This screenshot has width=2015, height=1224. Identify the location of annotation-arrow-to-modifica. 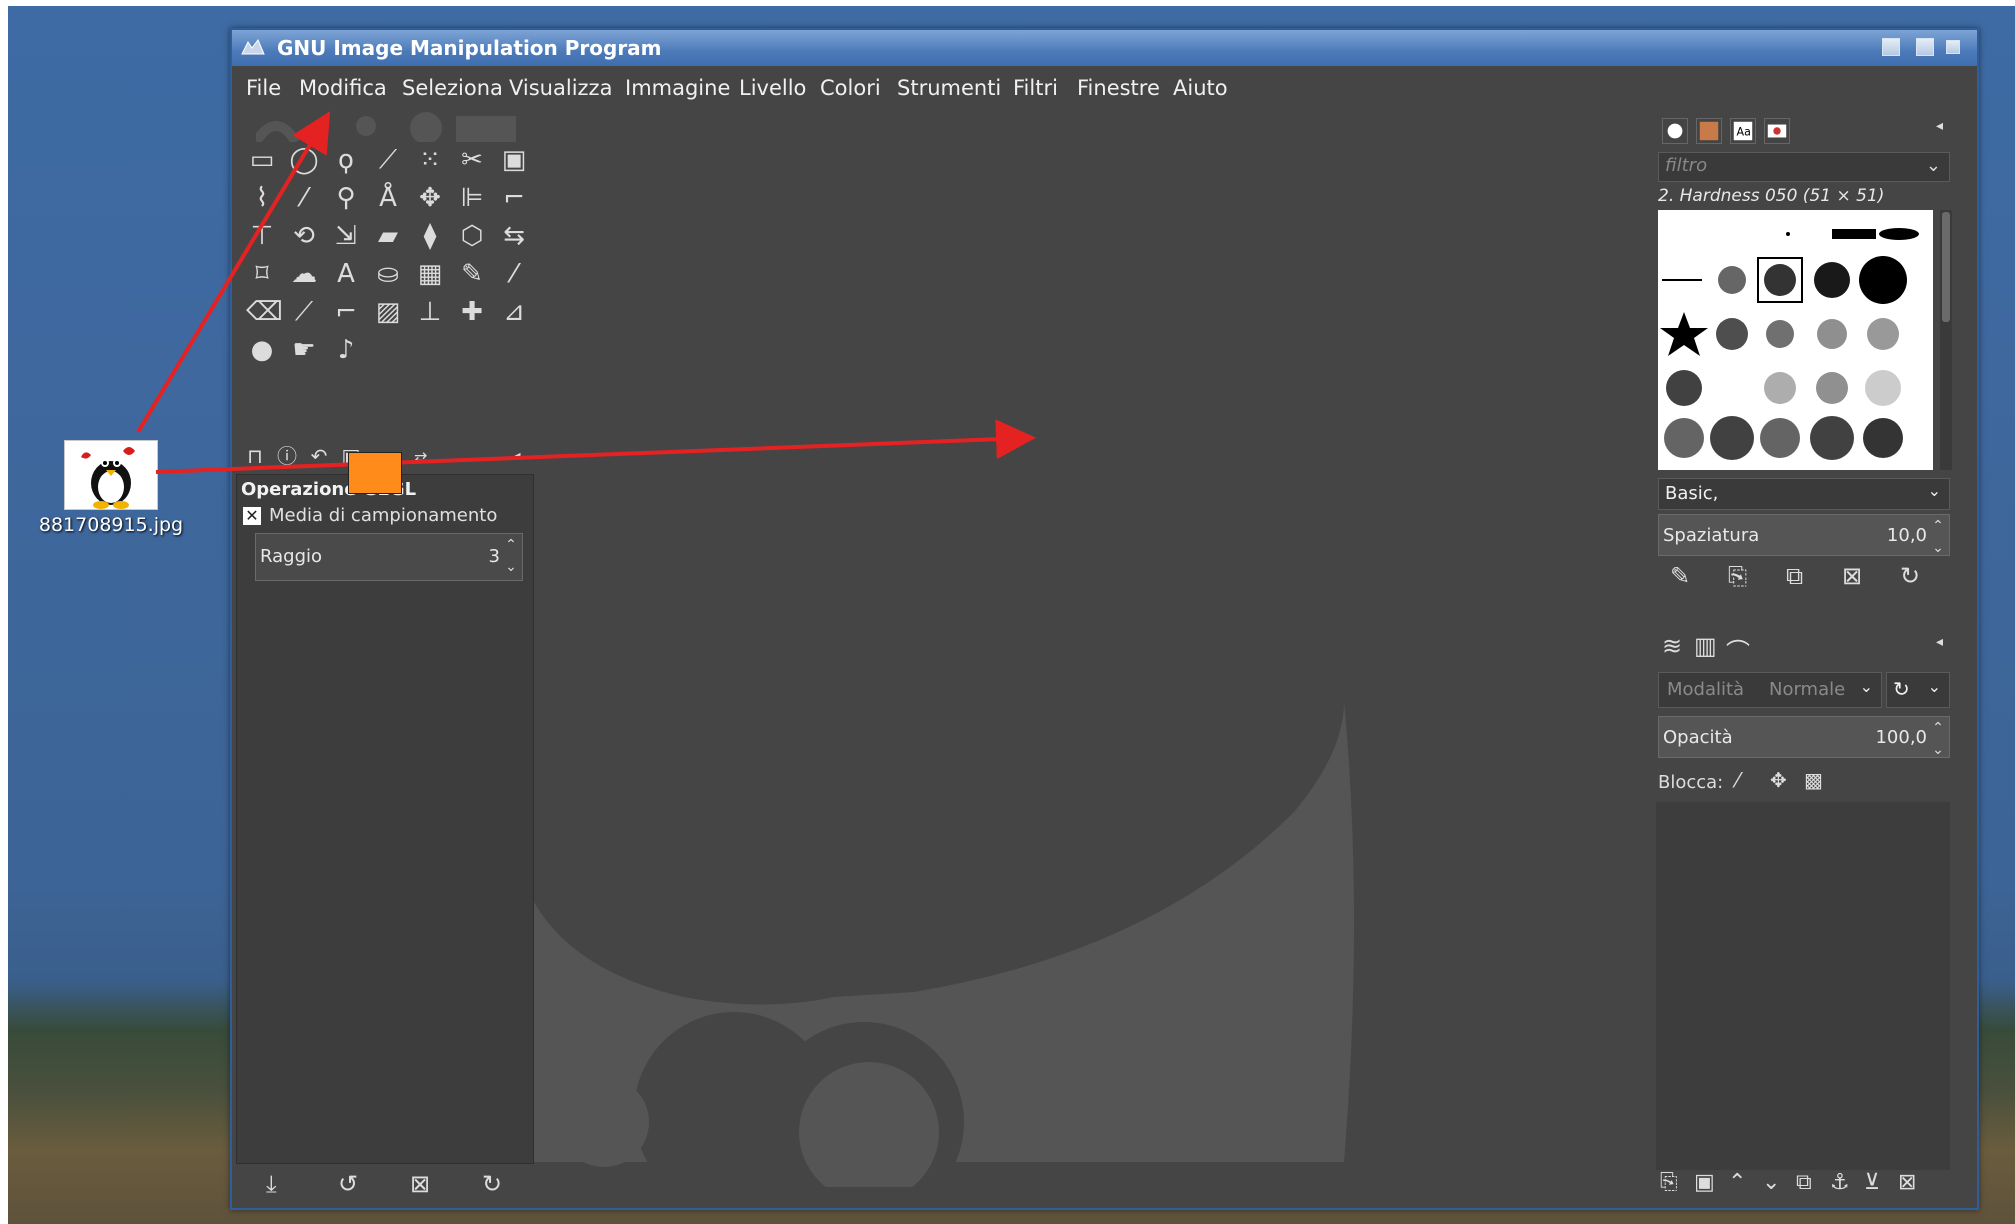
(233, 272).